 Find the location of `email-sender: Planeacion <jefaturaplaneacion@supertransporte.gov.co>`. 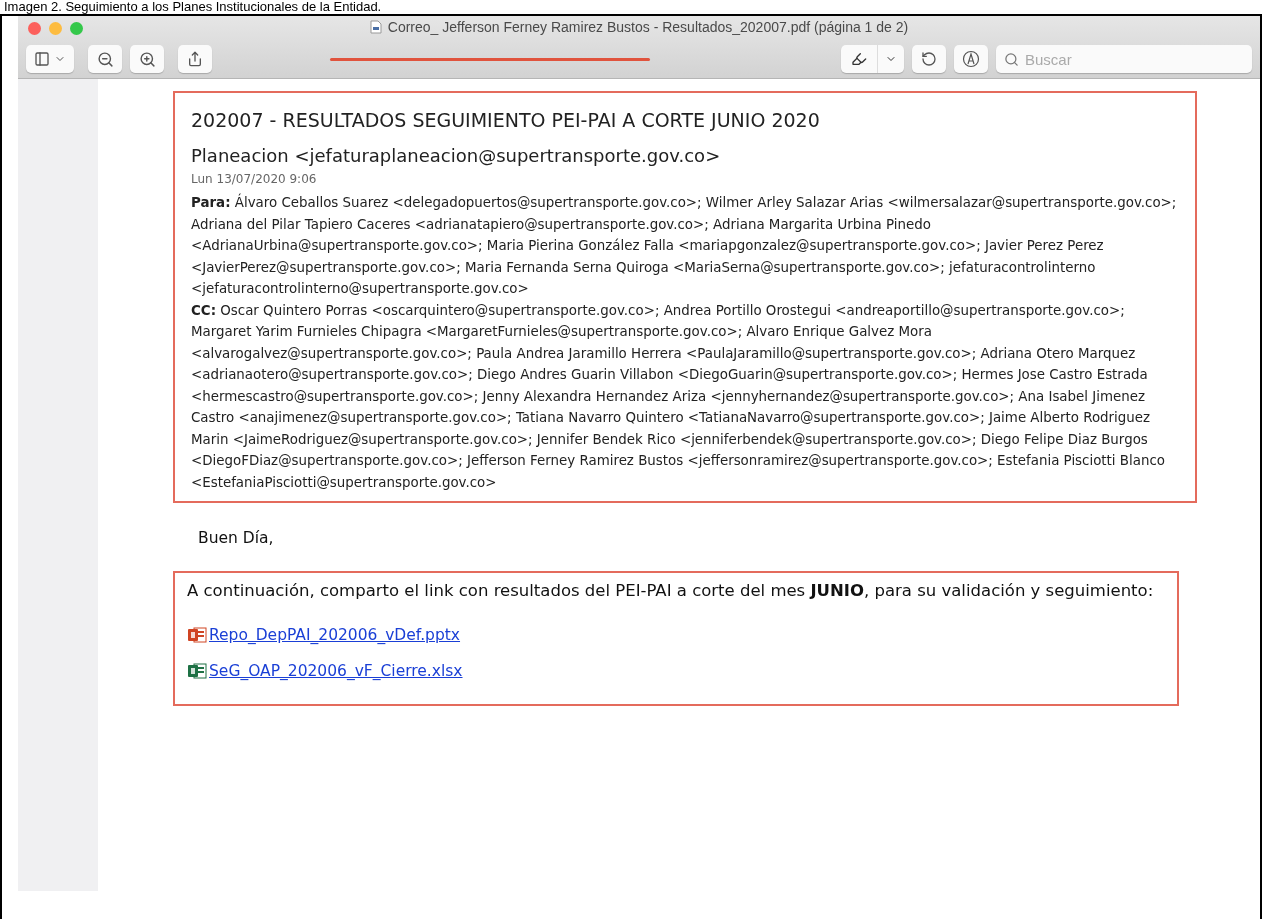

email-sender: Planeacion <jefaturaplaneacion@supertransporte.gov.co> is located at coordinates (456, 155).